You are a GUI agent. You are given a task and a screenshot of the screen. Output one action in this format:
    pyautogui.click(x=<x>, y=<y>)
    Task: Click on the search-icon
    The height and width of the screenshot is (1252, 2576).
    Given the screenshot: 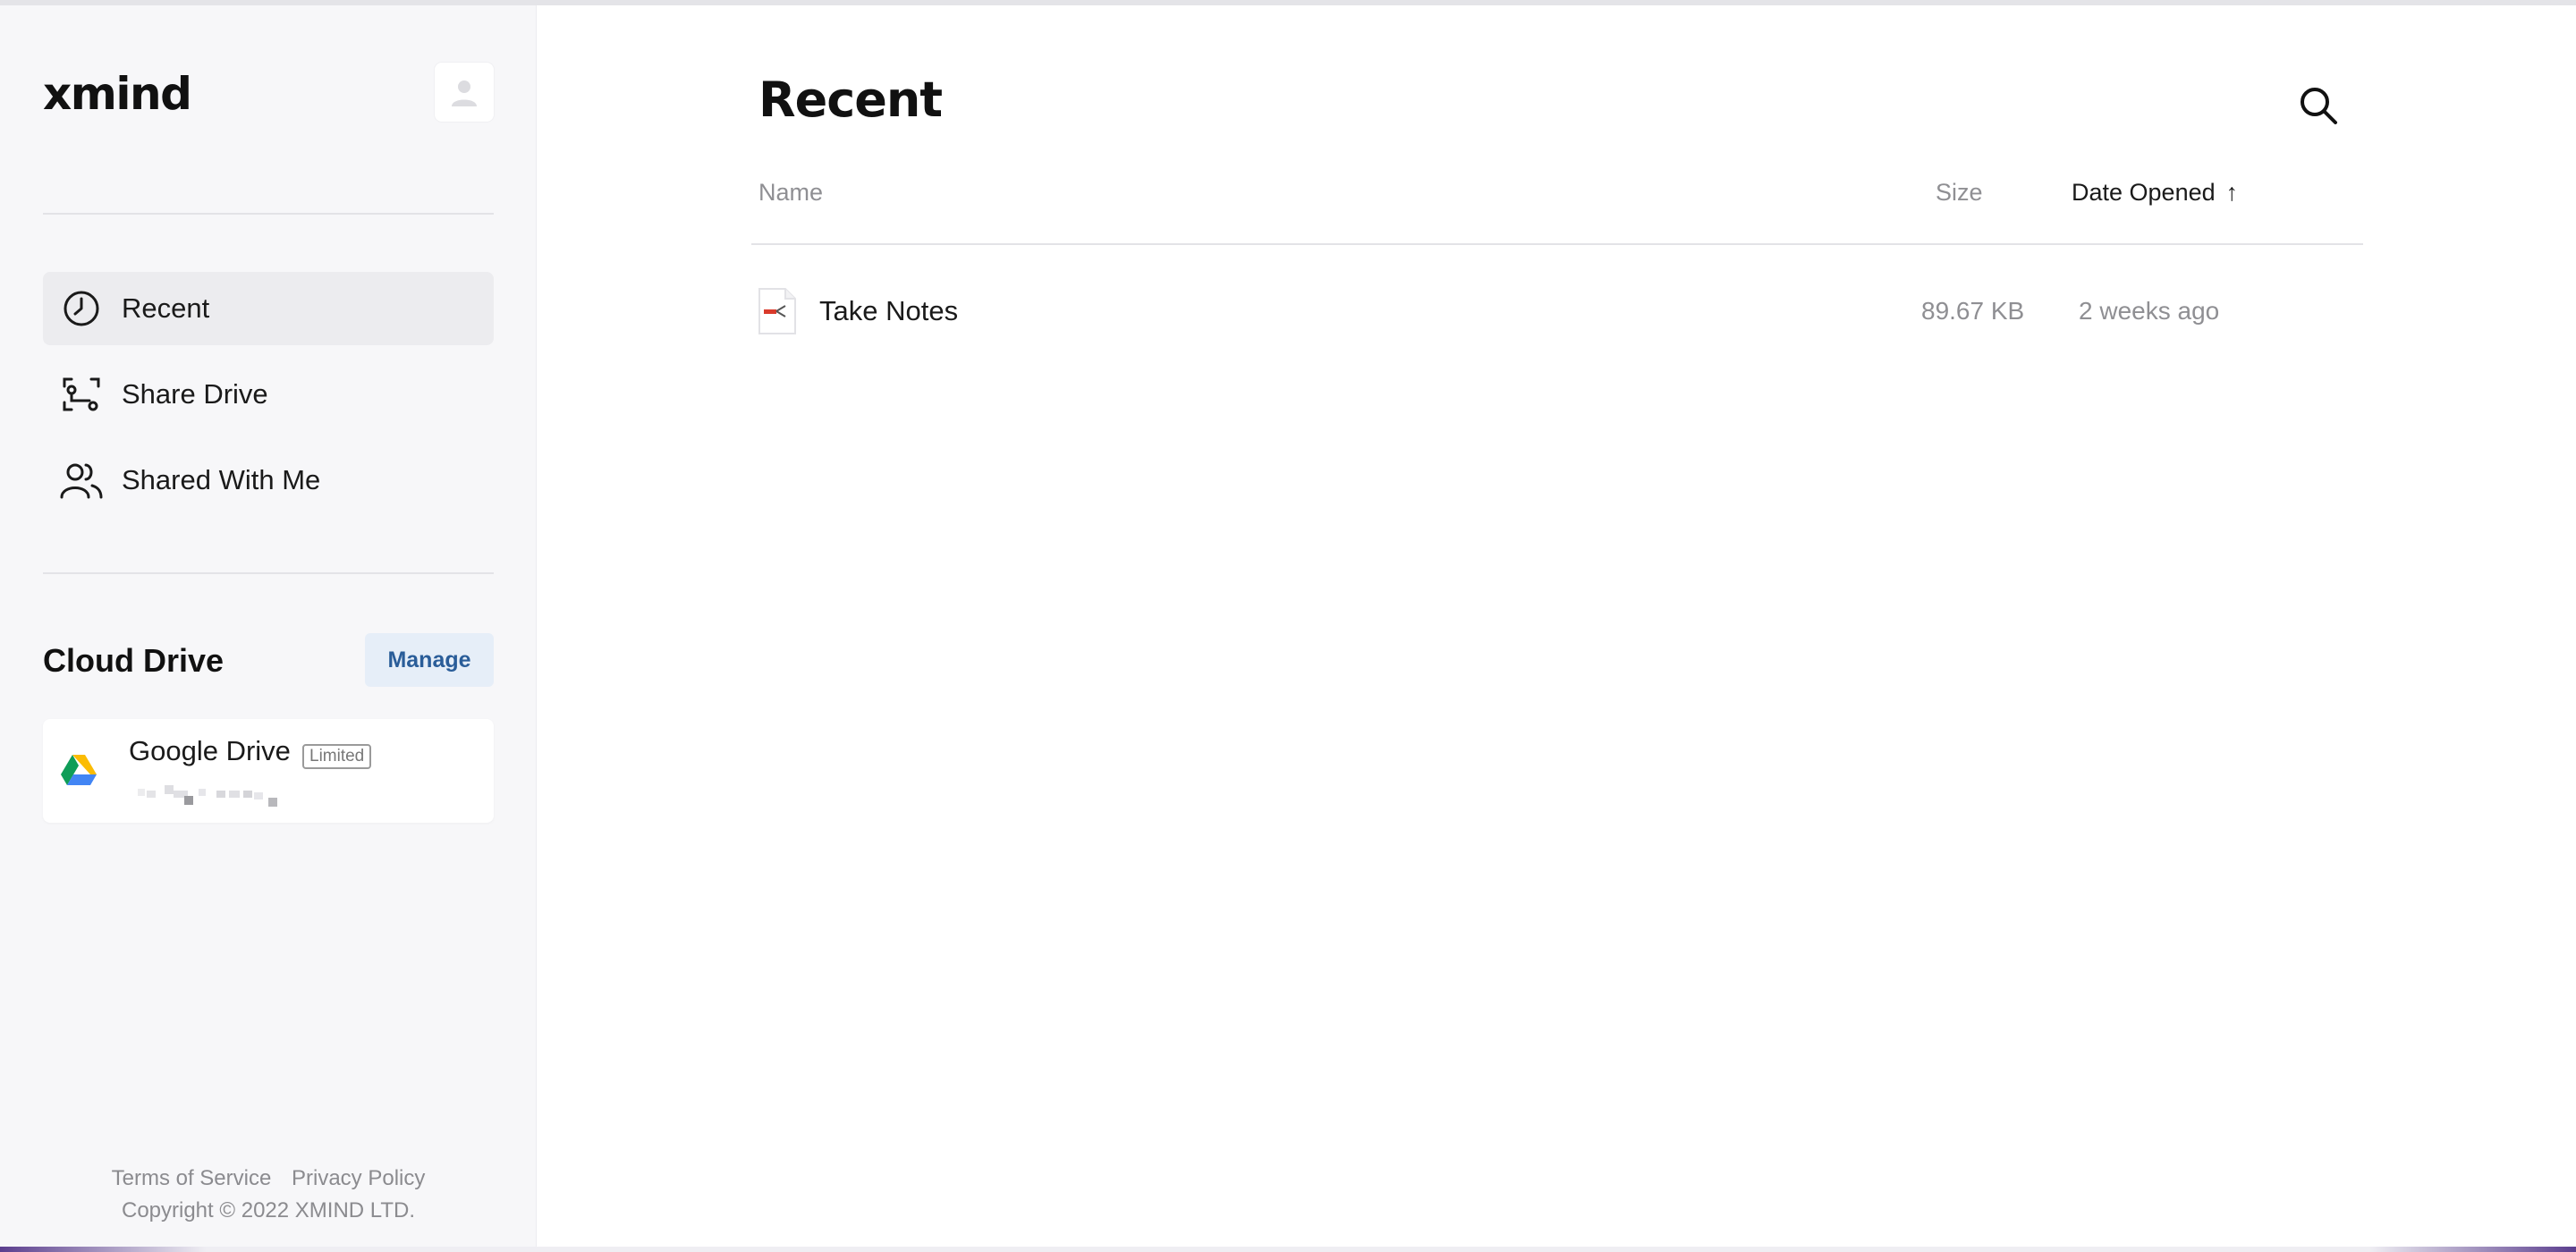 What is the action you would take?
    pyautogui.click(x=2319, y=106)
    